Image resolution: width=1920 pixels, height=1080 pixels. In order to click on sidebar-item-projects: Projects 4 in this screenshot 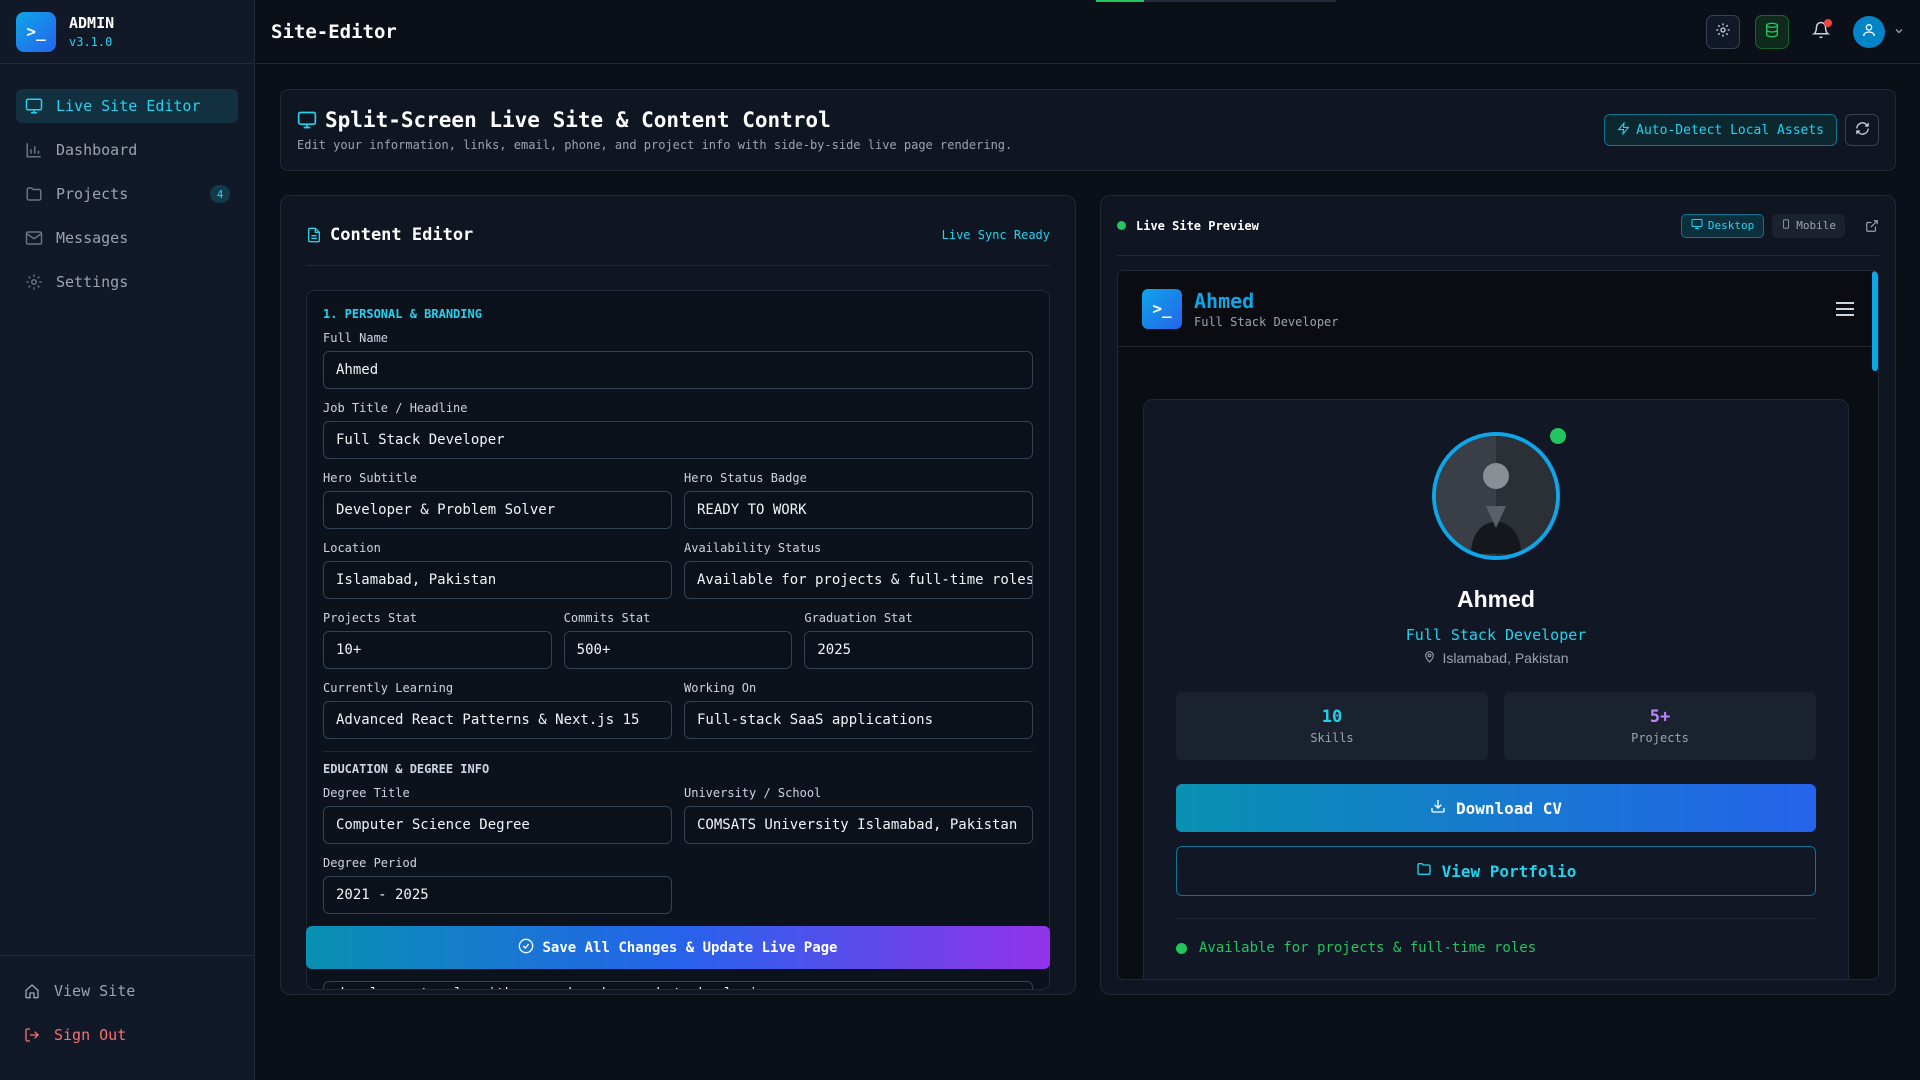, I will do `click(127, 194)`.